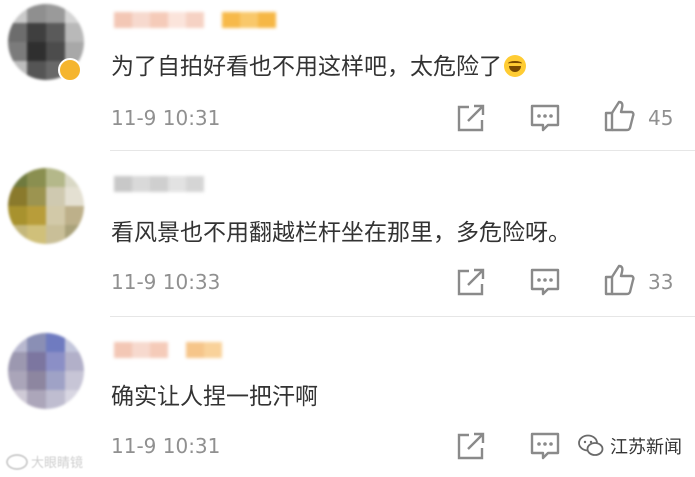 This screenshot has height=477, width=695. I want to click on avatar, so click(46, 371).